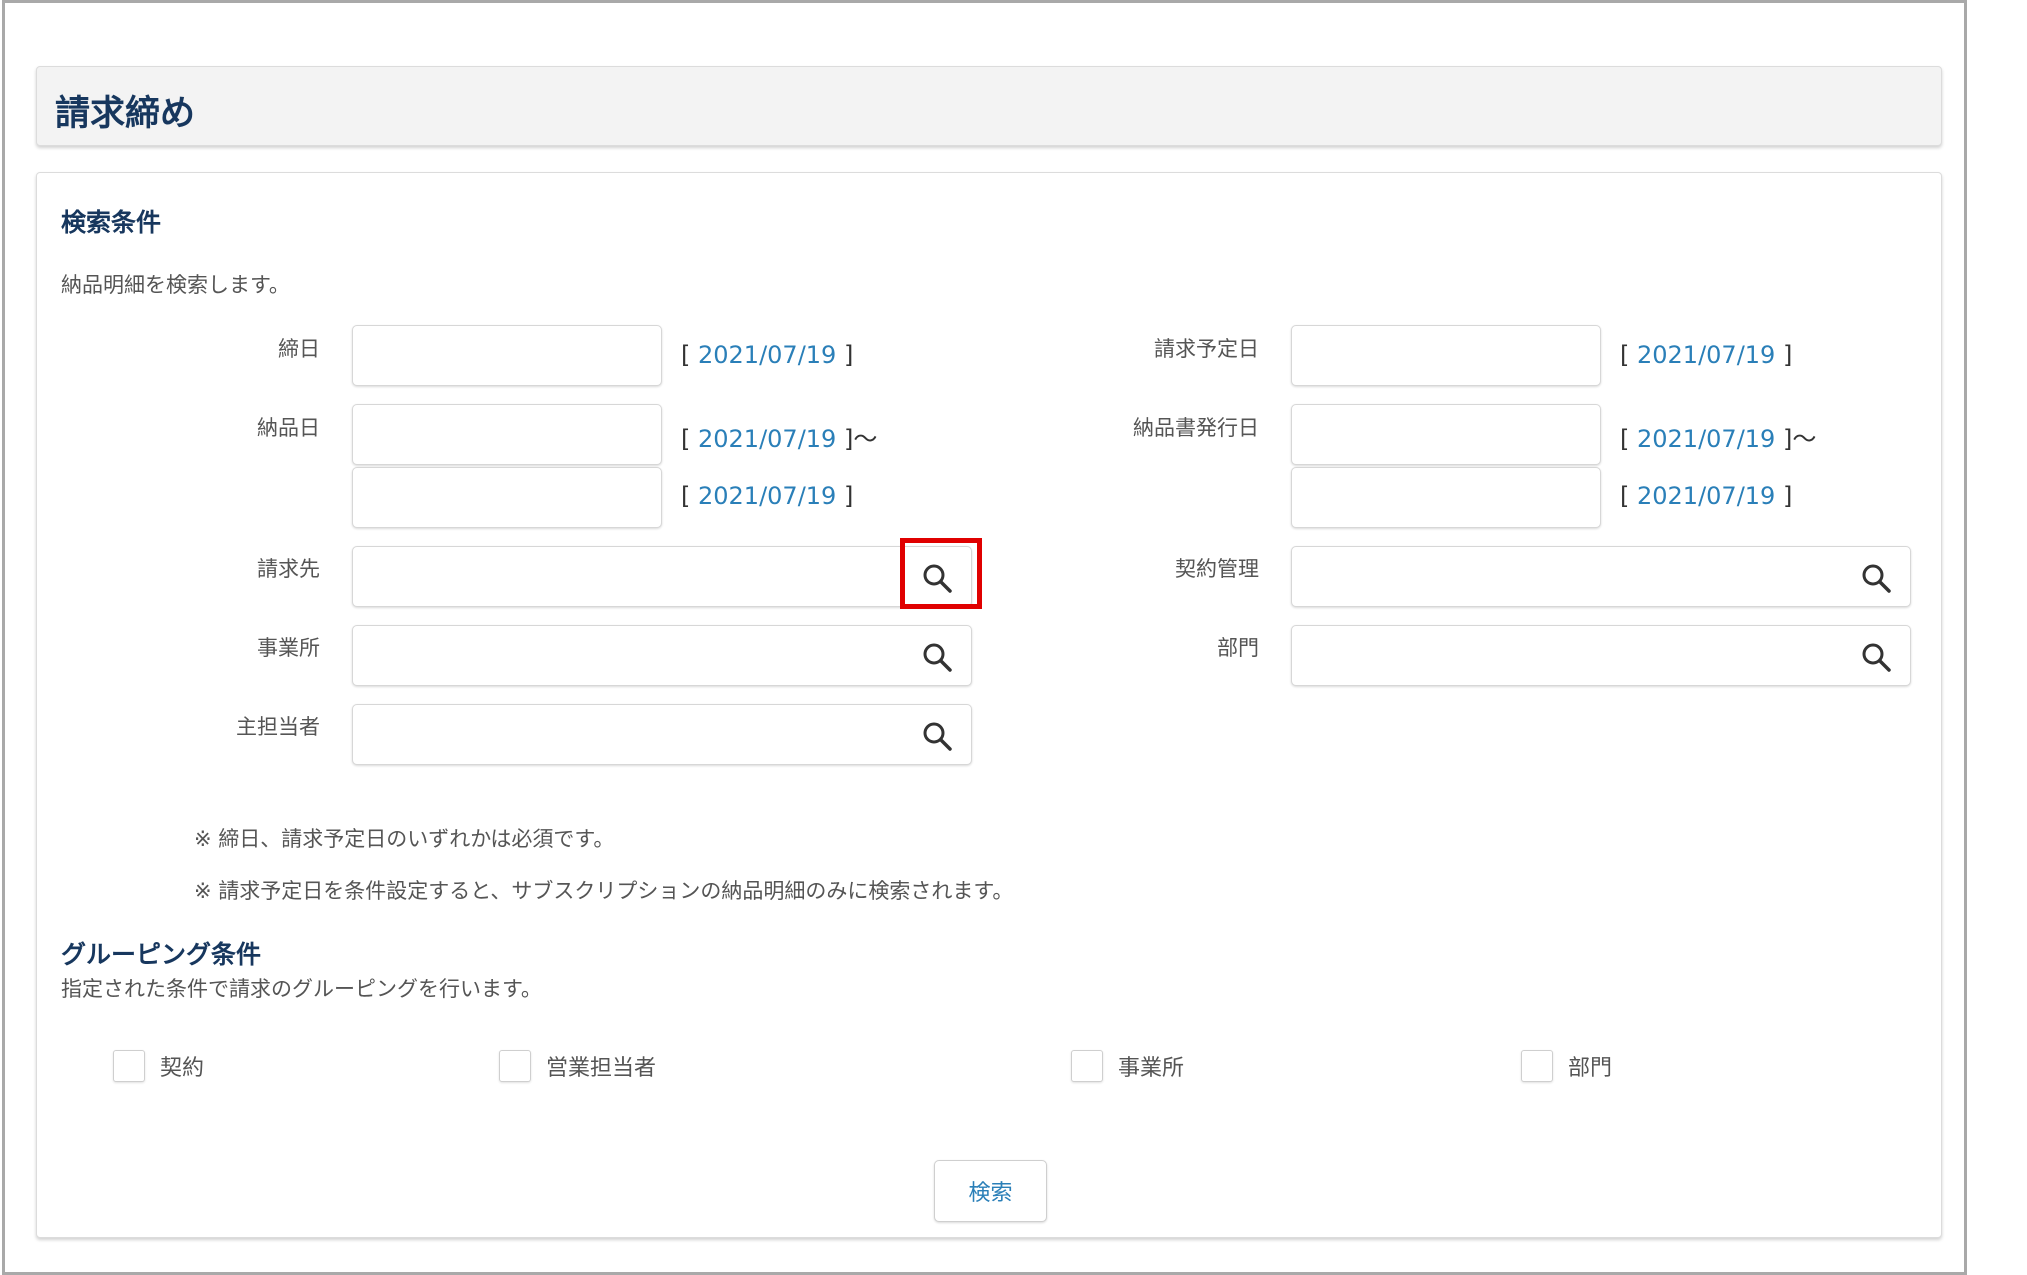 The width and height of the screenshot is (2027, 1275). Describe the element at coordinates (1446, 434) in the screenshot. I see `delivery-note-issue-date-from-input` at that location.